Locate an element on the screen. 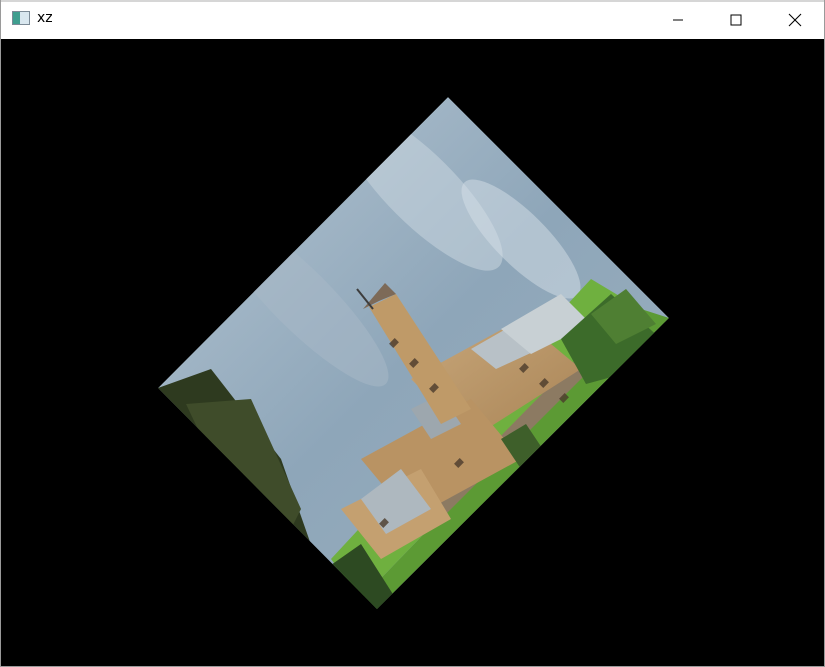 Image resolution: width=825 pixels, height=667 pixels. minimize-button is located at coordinates (678, 19).